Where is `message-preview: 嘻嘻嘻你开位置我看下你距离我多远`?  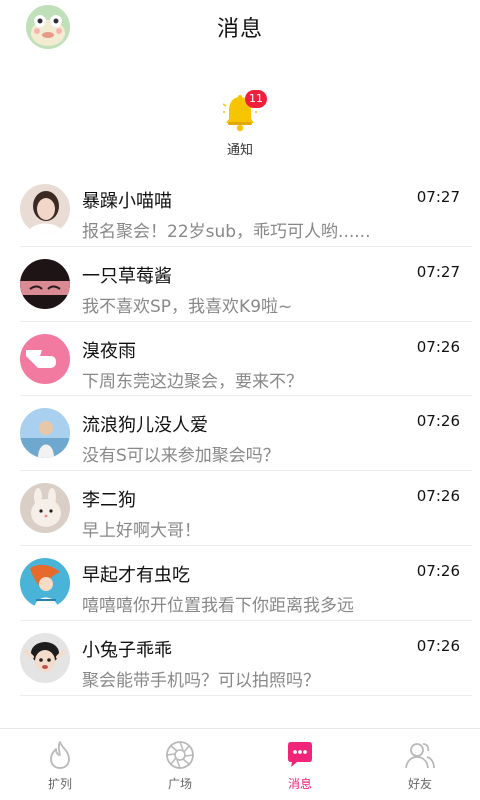 message-preview: 嘻嘻嘻你开位置我看下你距离我多远 is located at coordinates (218, 605).